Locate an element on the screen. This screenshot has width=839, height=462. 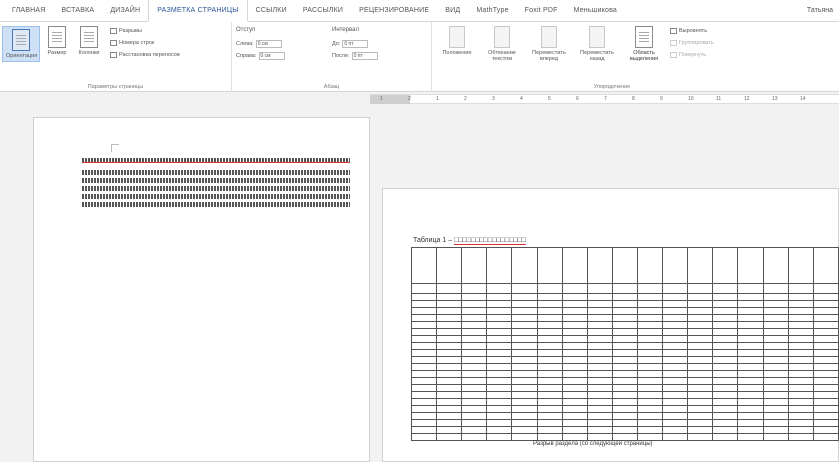
tab-5: РАССЫЛКИ is located at coordinates (323, 11).